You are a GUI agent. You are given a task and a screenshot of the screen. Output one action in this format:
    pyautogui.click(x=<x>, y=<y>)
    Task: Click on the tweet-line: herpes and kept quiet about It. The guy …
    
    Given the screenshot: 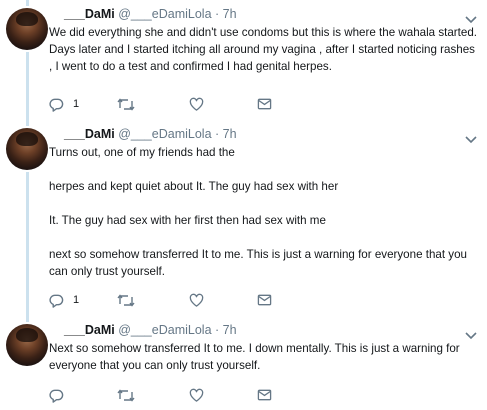 What is the action you would take?
    pyautogui.click(x=194, y=186)
    